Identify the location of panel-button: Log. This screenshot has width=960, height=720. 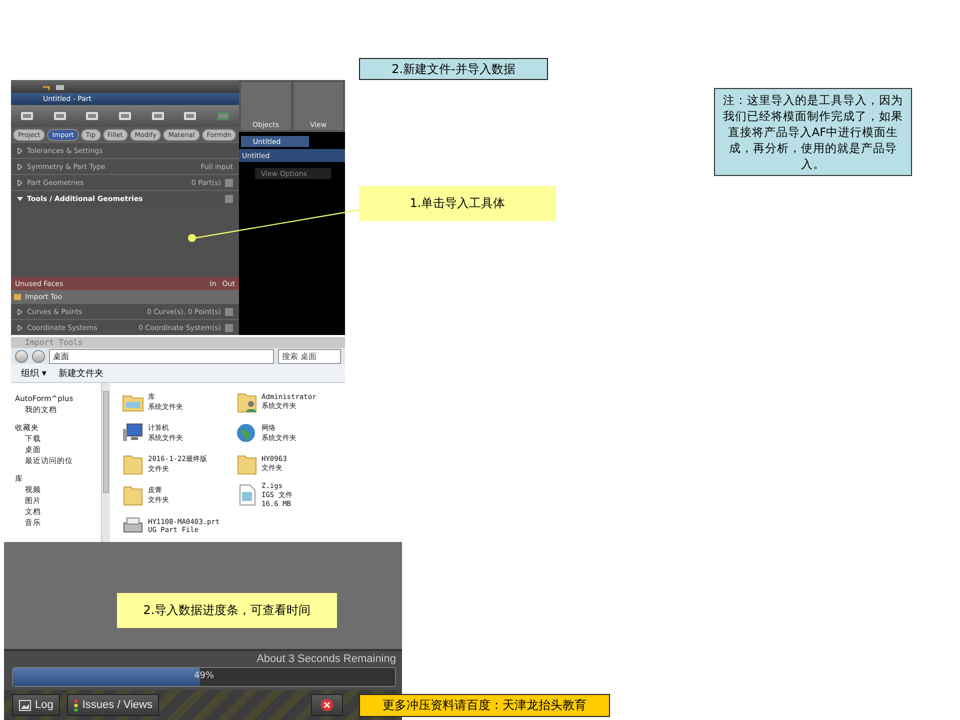
(36, 705).